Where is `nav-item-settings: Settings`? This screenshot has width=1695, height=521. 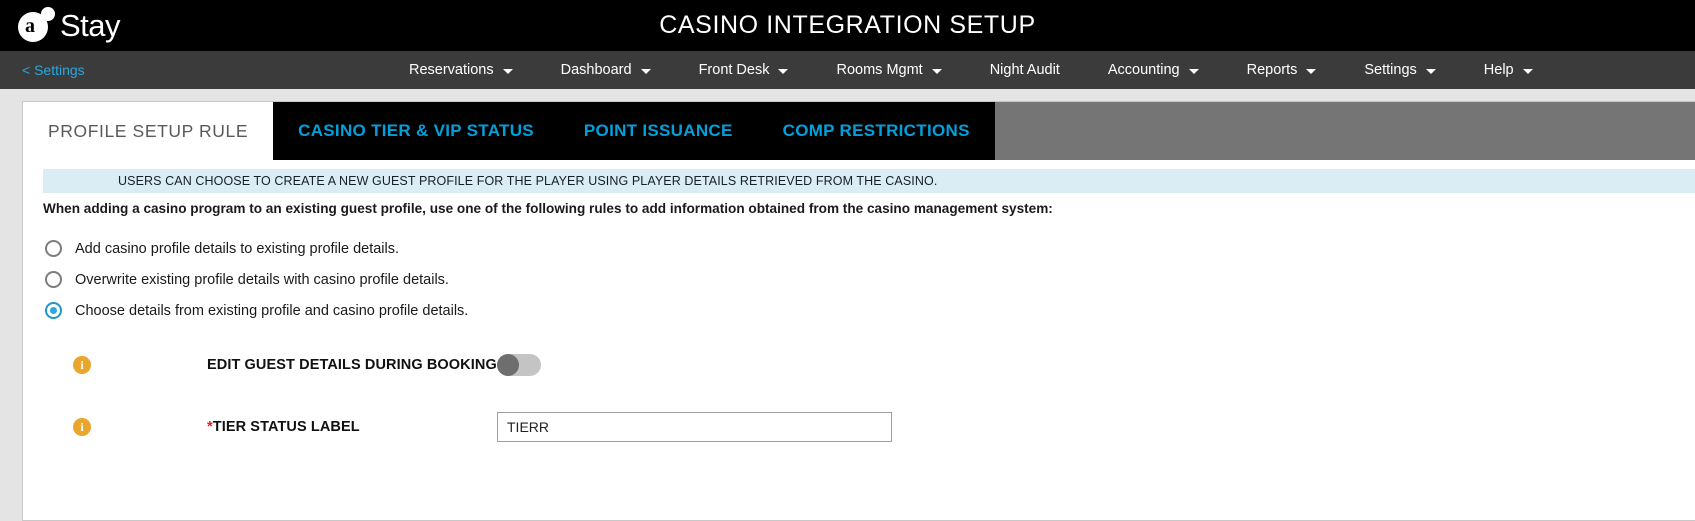
nav-item-settings: Settings is located at coordinates (1399, 70).